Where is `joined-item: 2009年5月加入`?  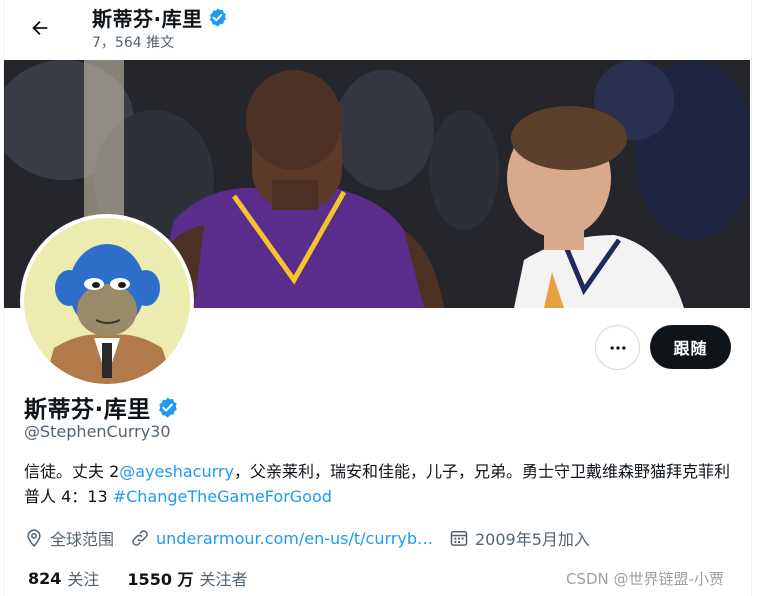
joined-item: 2009年5月加入 is located at coordinates (519, 538).